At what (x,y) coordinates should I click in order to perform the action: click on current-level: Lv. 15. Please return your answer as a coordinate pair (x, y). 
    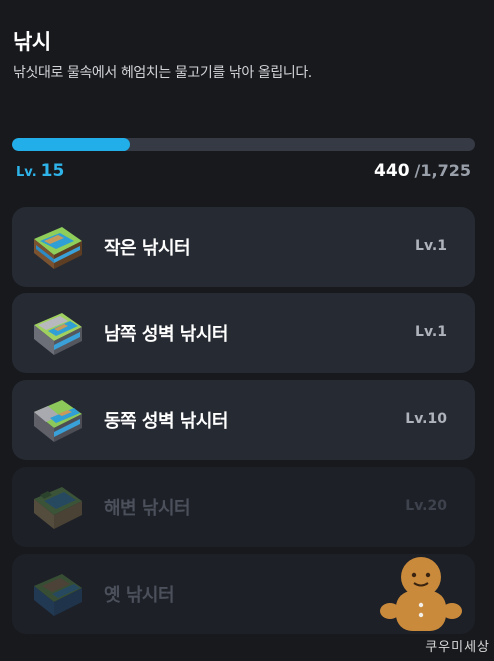
    Looking at the image, I should click on (40, 171).